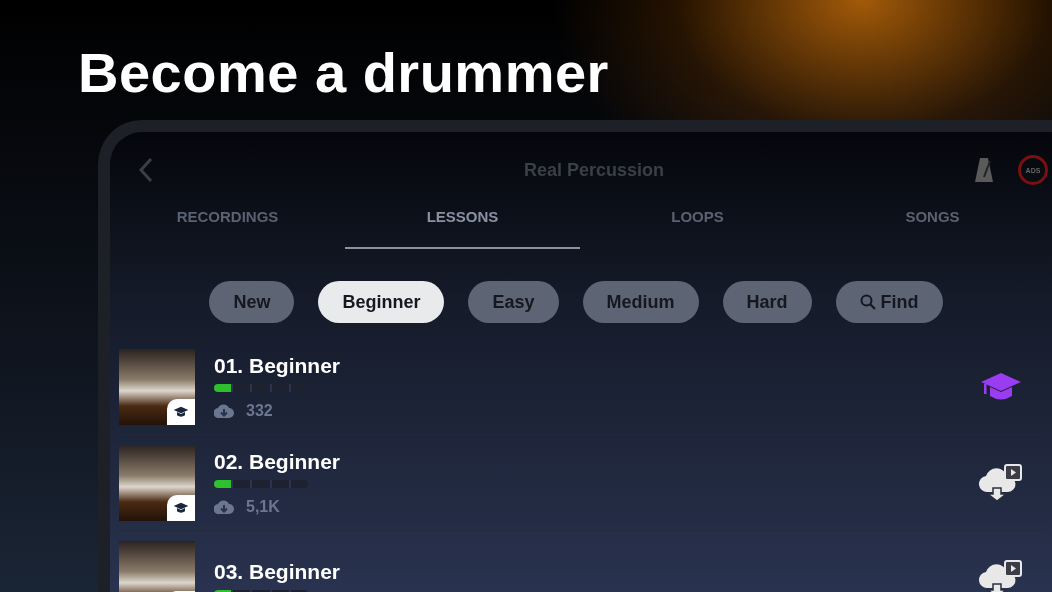 Image resolution: width=1052 pixels, height=592 pixels. I want to click on filter-chip: Medium, so click(640, 302).